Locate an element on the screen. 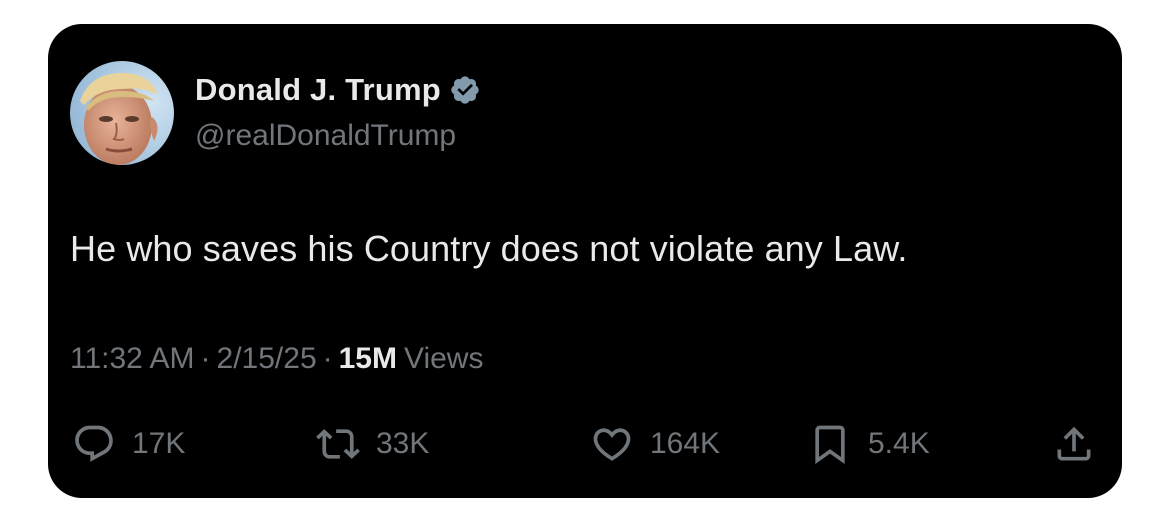 This screenshot has height=521, width=1170. like-count: 164K is located at coordinates (685, 443).